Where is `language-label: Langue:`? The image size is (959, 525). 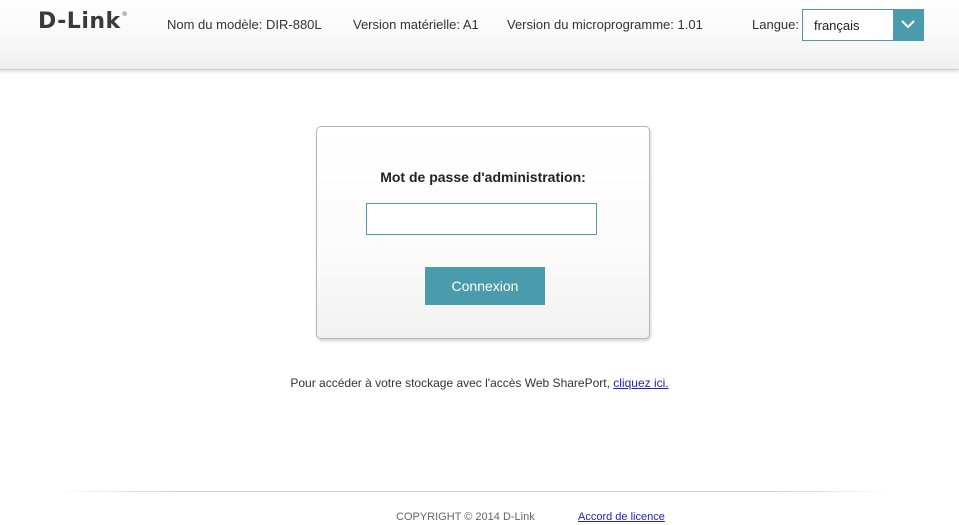 language-label: Langue: is located at coordinates (775, 24).